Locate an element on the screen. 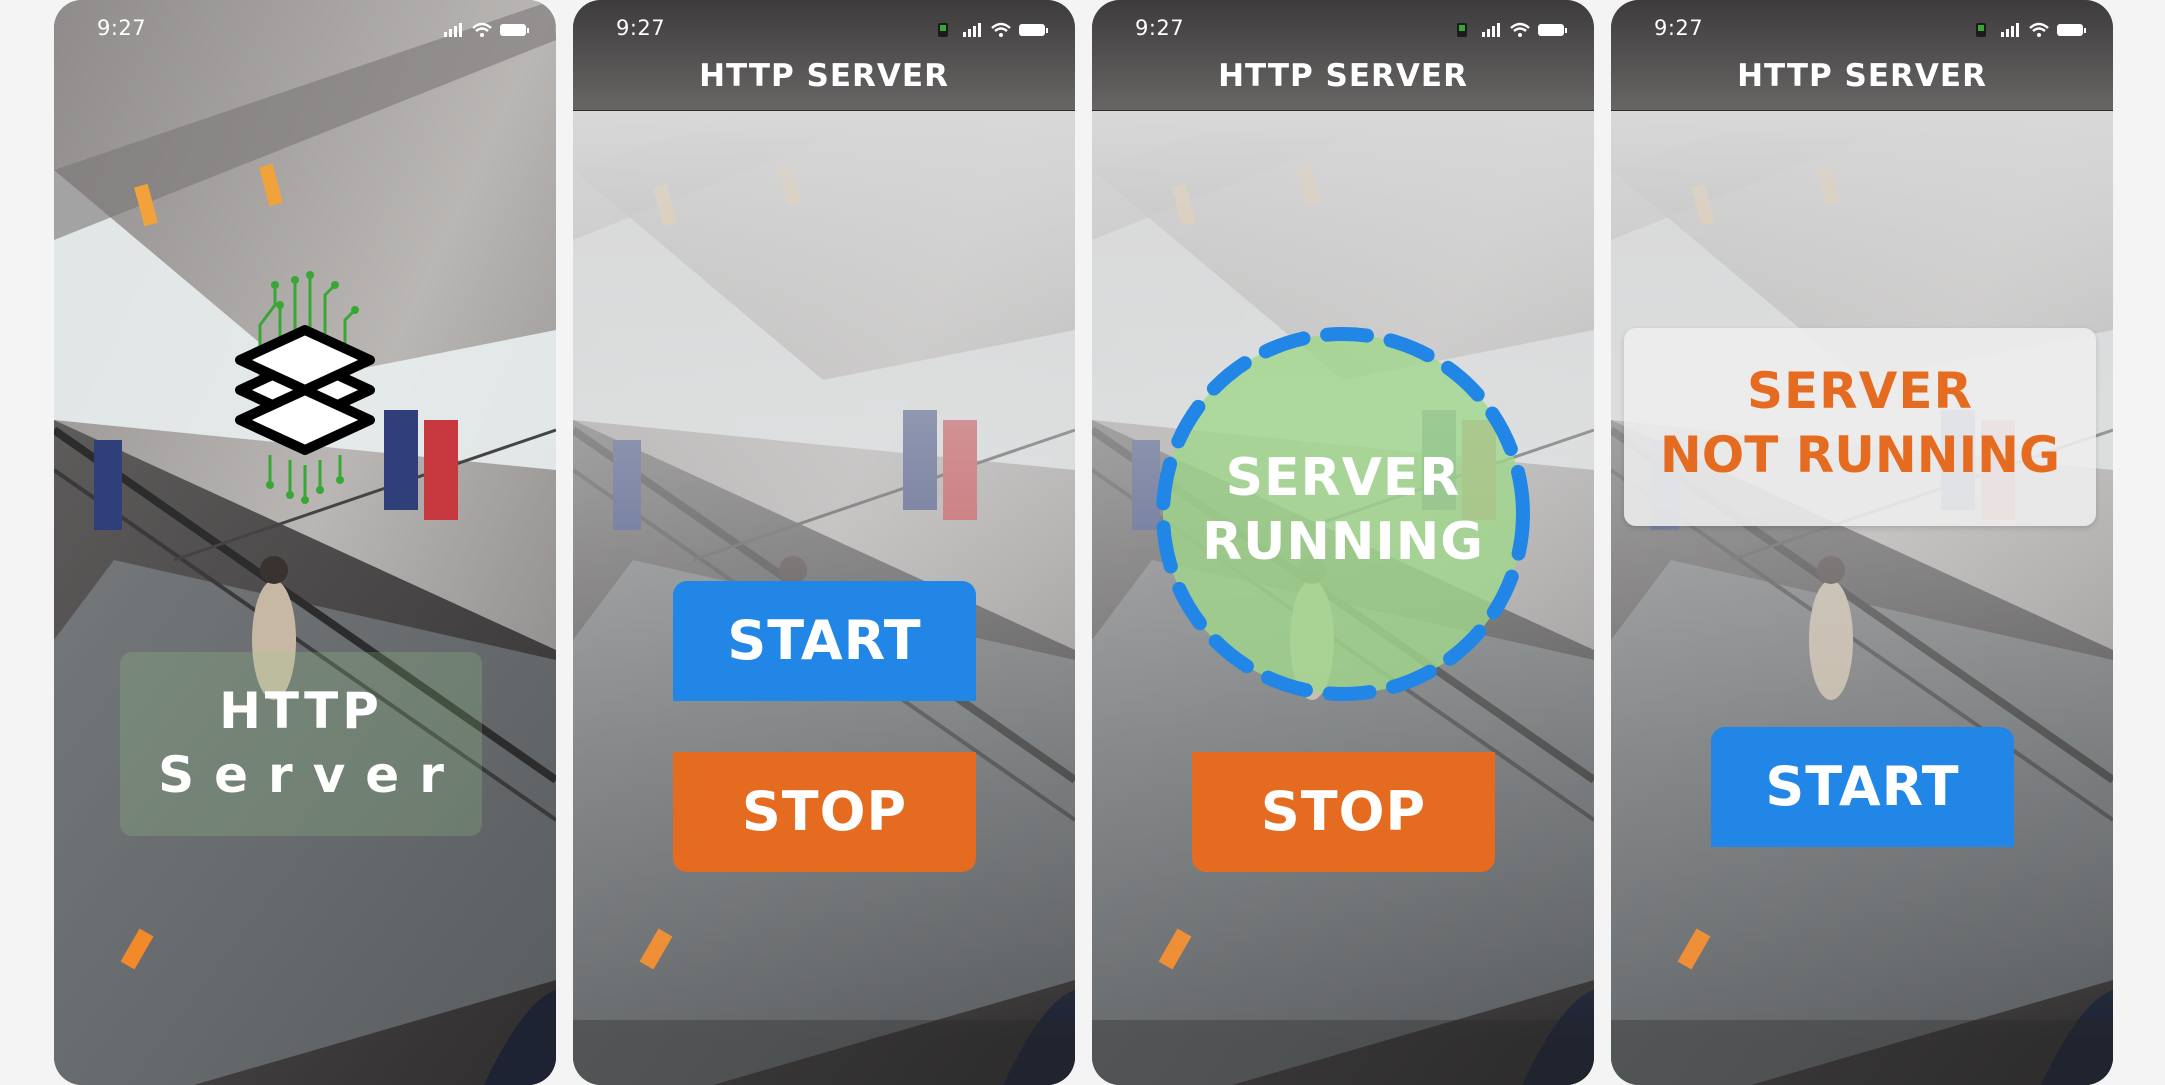  running-status-line2: RUNNING is located at coordinates (1343, 542).